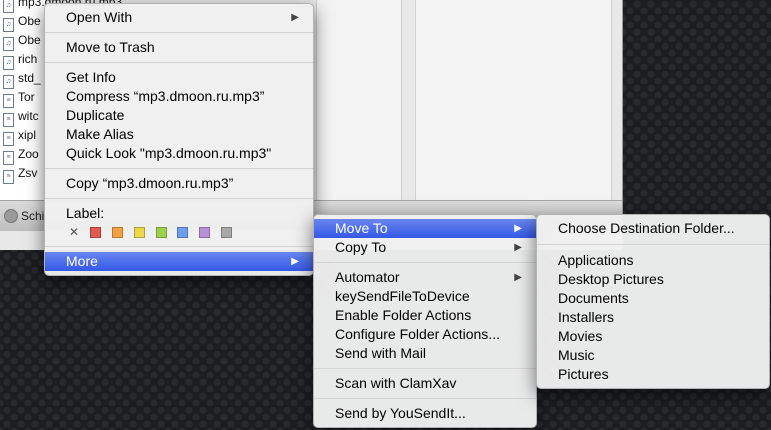 The height and width of the screenshot is (430, 771). What do you see at coordinates (205, 232) in the screenshot?
I see `label-purple-swatch` at bounding box center [205, 232].